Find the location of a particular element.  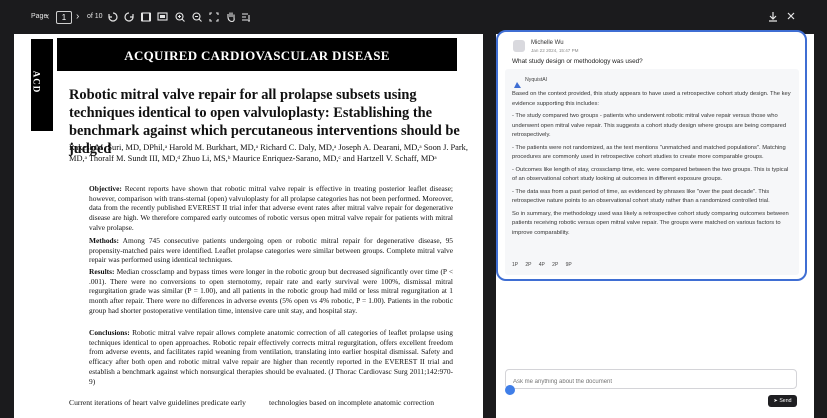

fullscreen-icon is located at coordinates (214, 17).